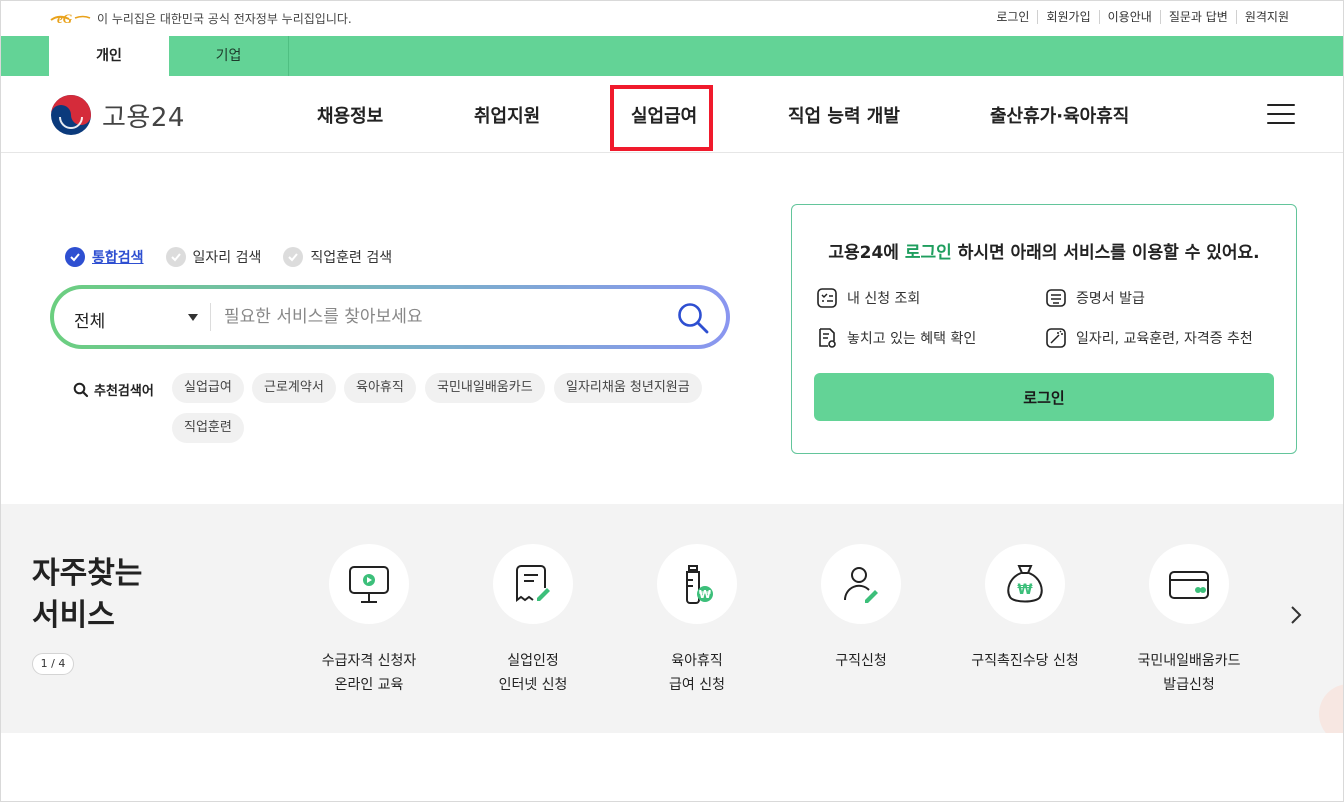 This screenshot has width=1344, height=802. I want to click on service-online-education: 수급자격 신청자 온라인 교육, so click(369, 620).